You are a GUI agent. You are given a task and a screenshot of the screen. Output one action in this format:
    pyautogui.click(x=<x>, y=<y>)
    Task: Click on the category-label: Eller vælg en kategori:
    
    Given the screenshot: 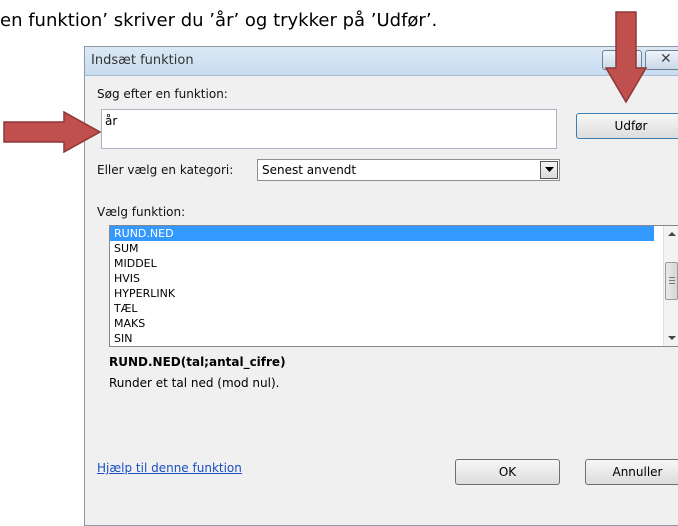 What is the action you would take?
    pyautogui.click(x=165, y=170)
    